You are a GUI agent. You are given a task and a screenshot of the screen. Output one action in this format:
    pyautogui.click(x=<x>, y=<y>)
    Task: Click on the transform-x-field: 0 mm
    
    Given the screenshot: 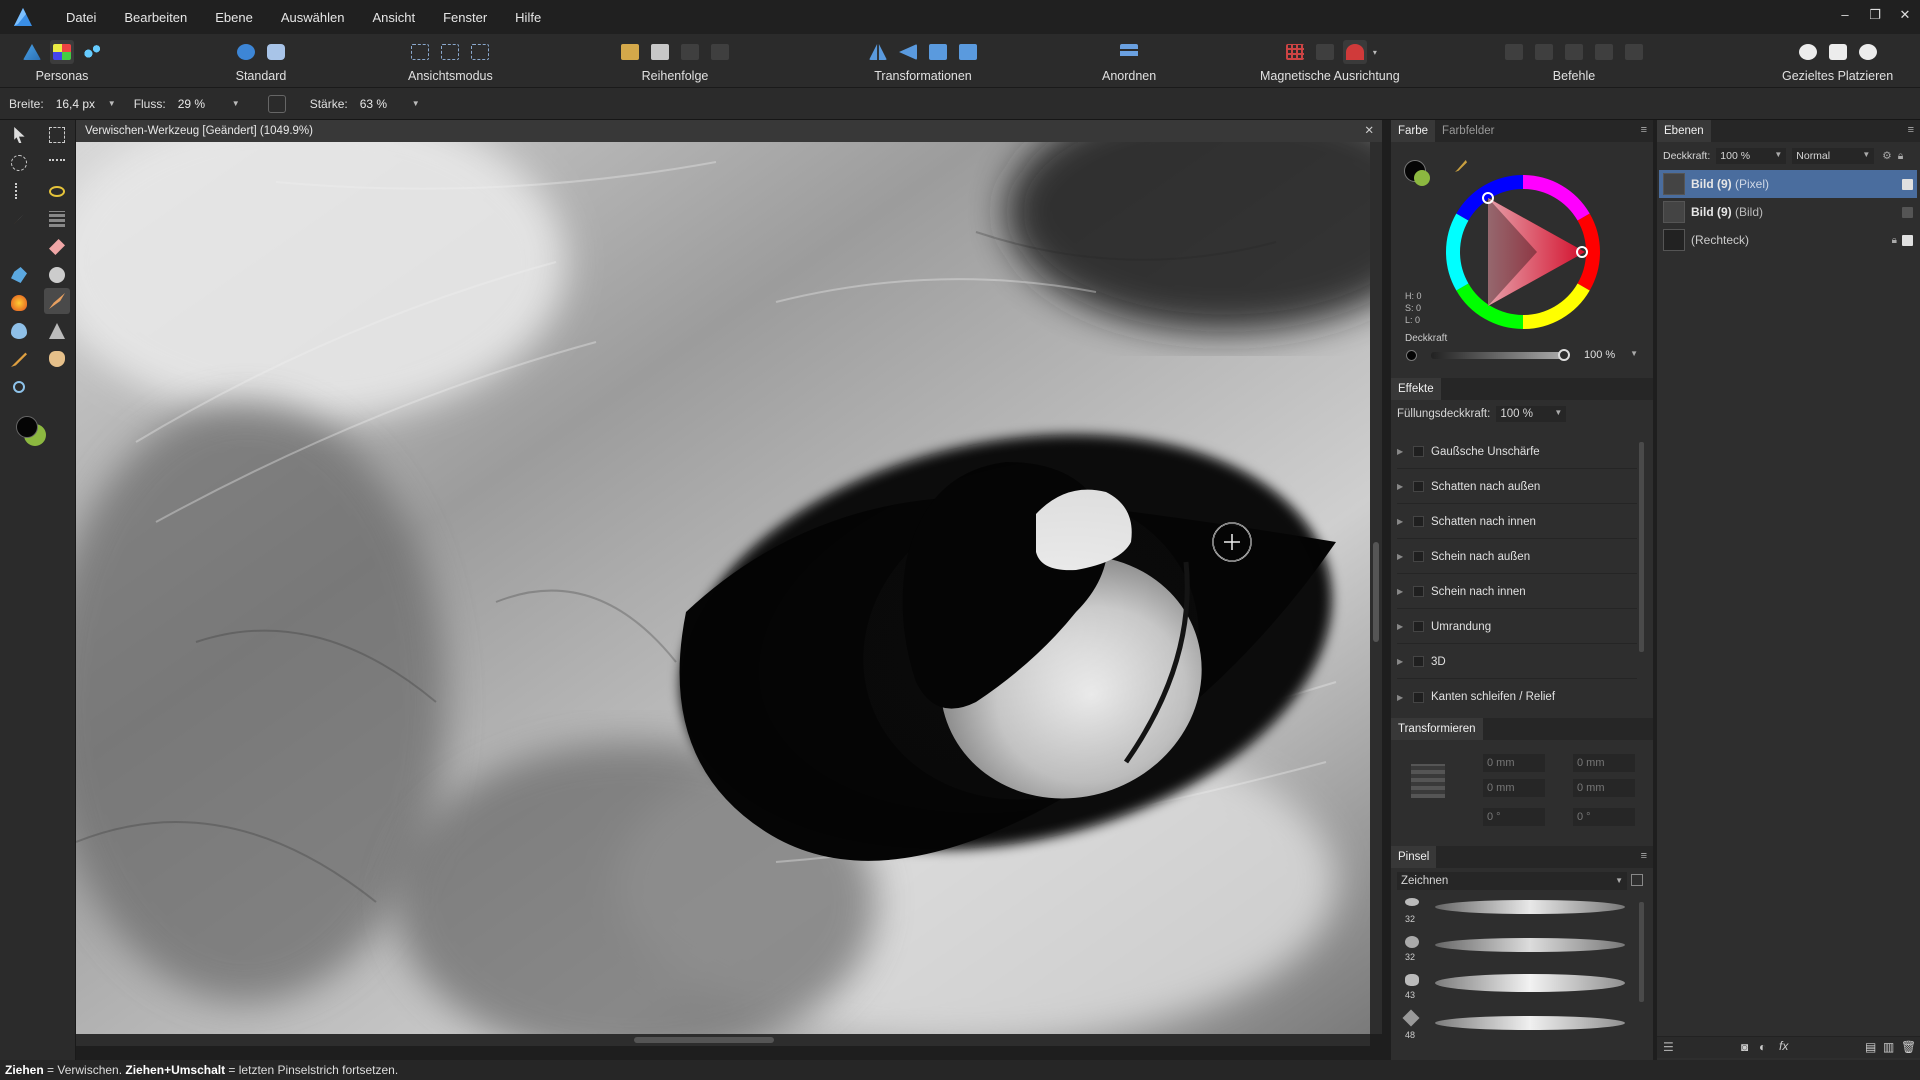 What is the action you would take?
    pyautogui.click(x=1514, y=763)
    